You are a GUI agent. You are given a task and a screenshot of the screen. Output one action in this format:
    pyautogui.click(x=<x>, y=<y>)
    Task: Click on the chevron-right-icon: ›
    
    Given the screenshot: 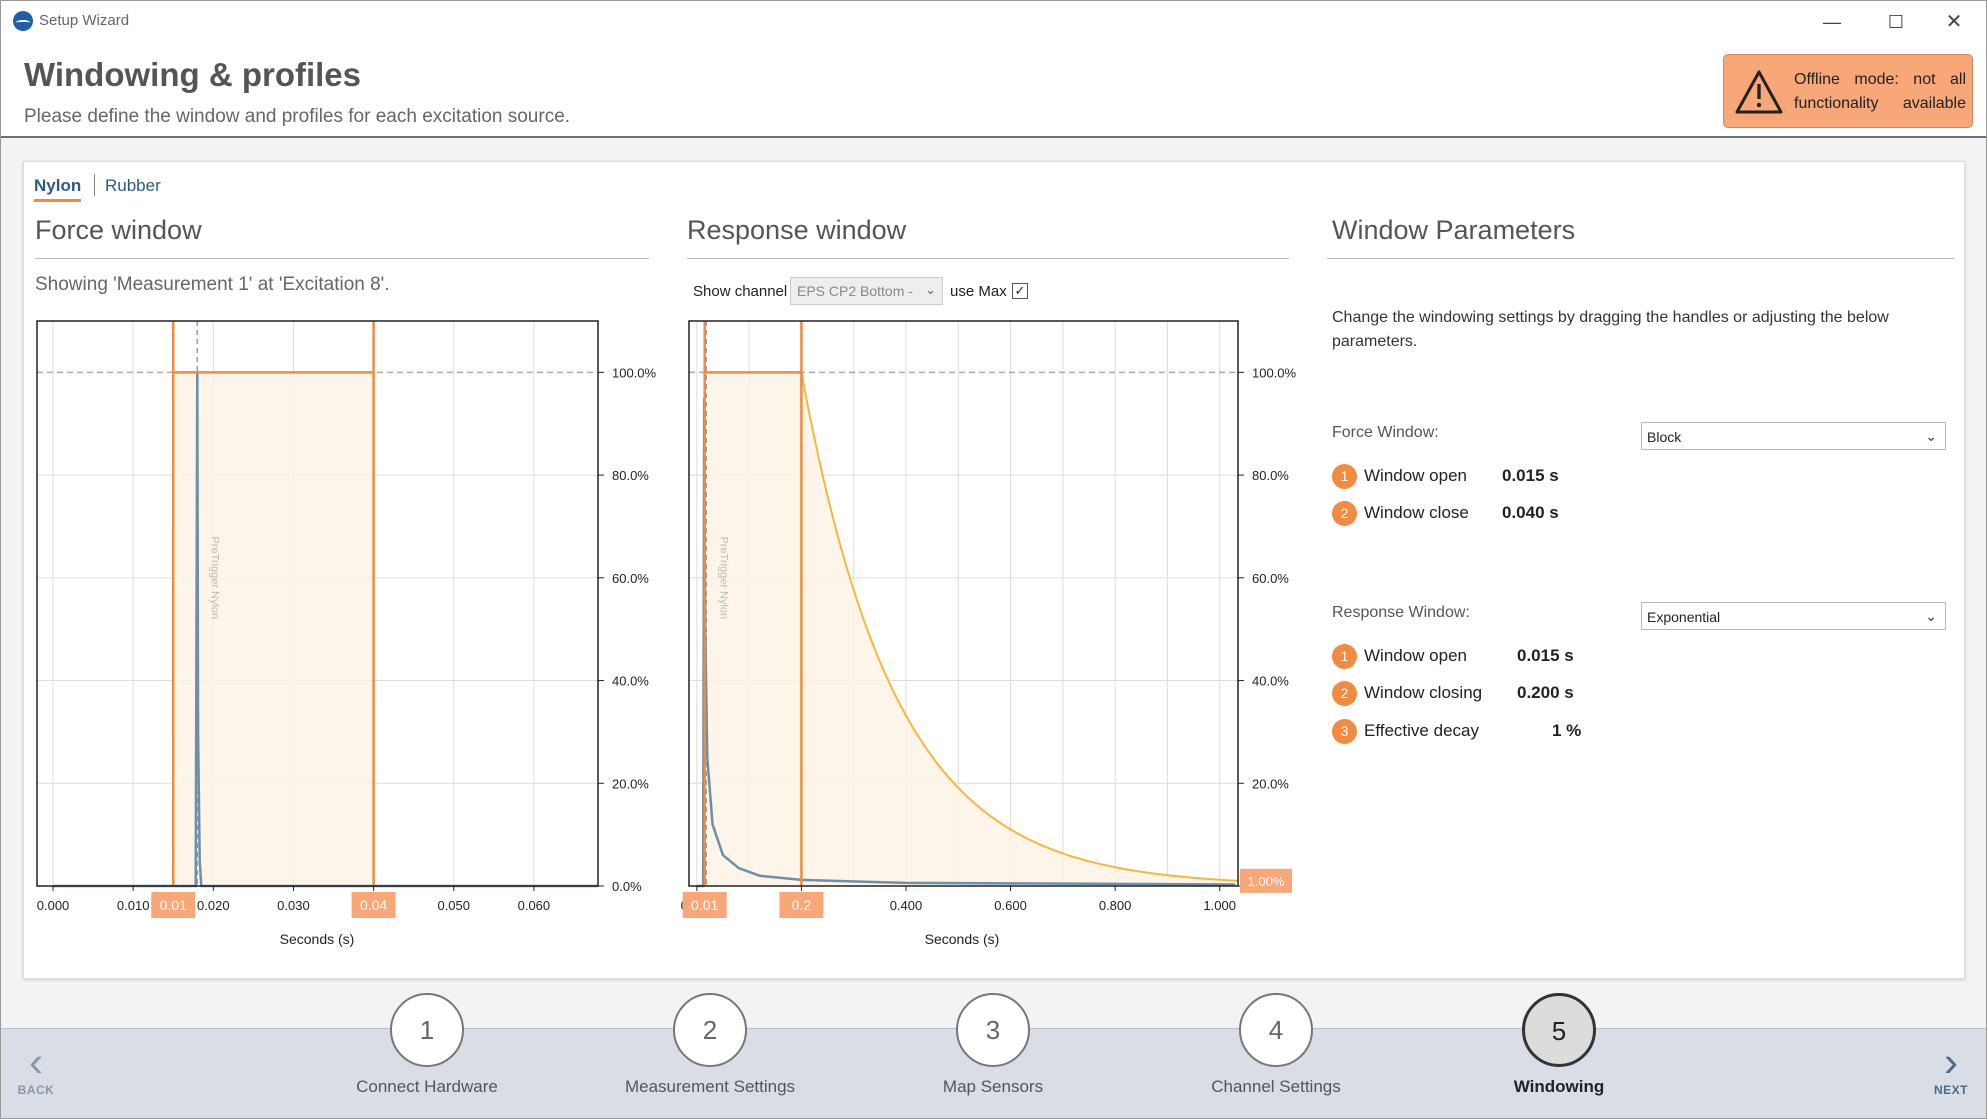 What is the action you would take?
    pyautogui.click(x=1951, y=1061)
    